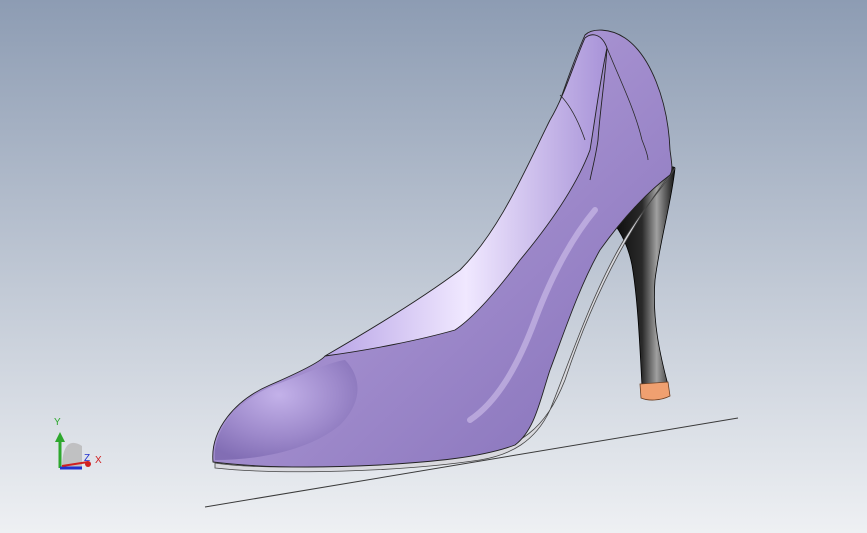 This screenshot has width=867, height=533. Describe the element at coordinates (98, 460) in the screenshot. I see `x-axis-label: X` at that location.